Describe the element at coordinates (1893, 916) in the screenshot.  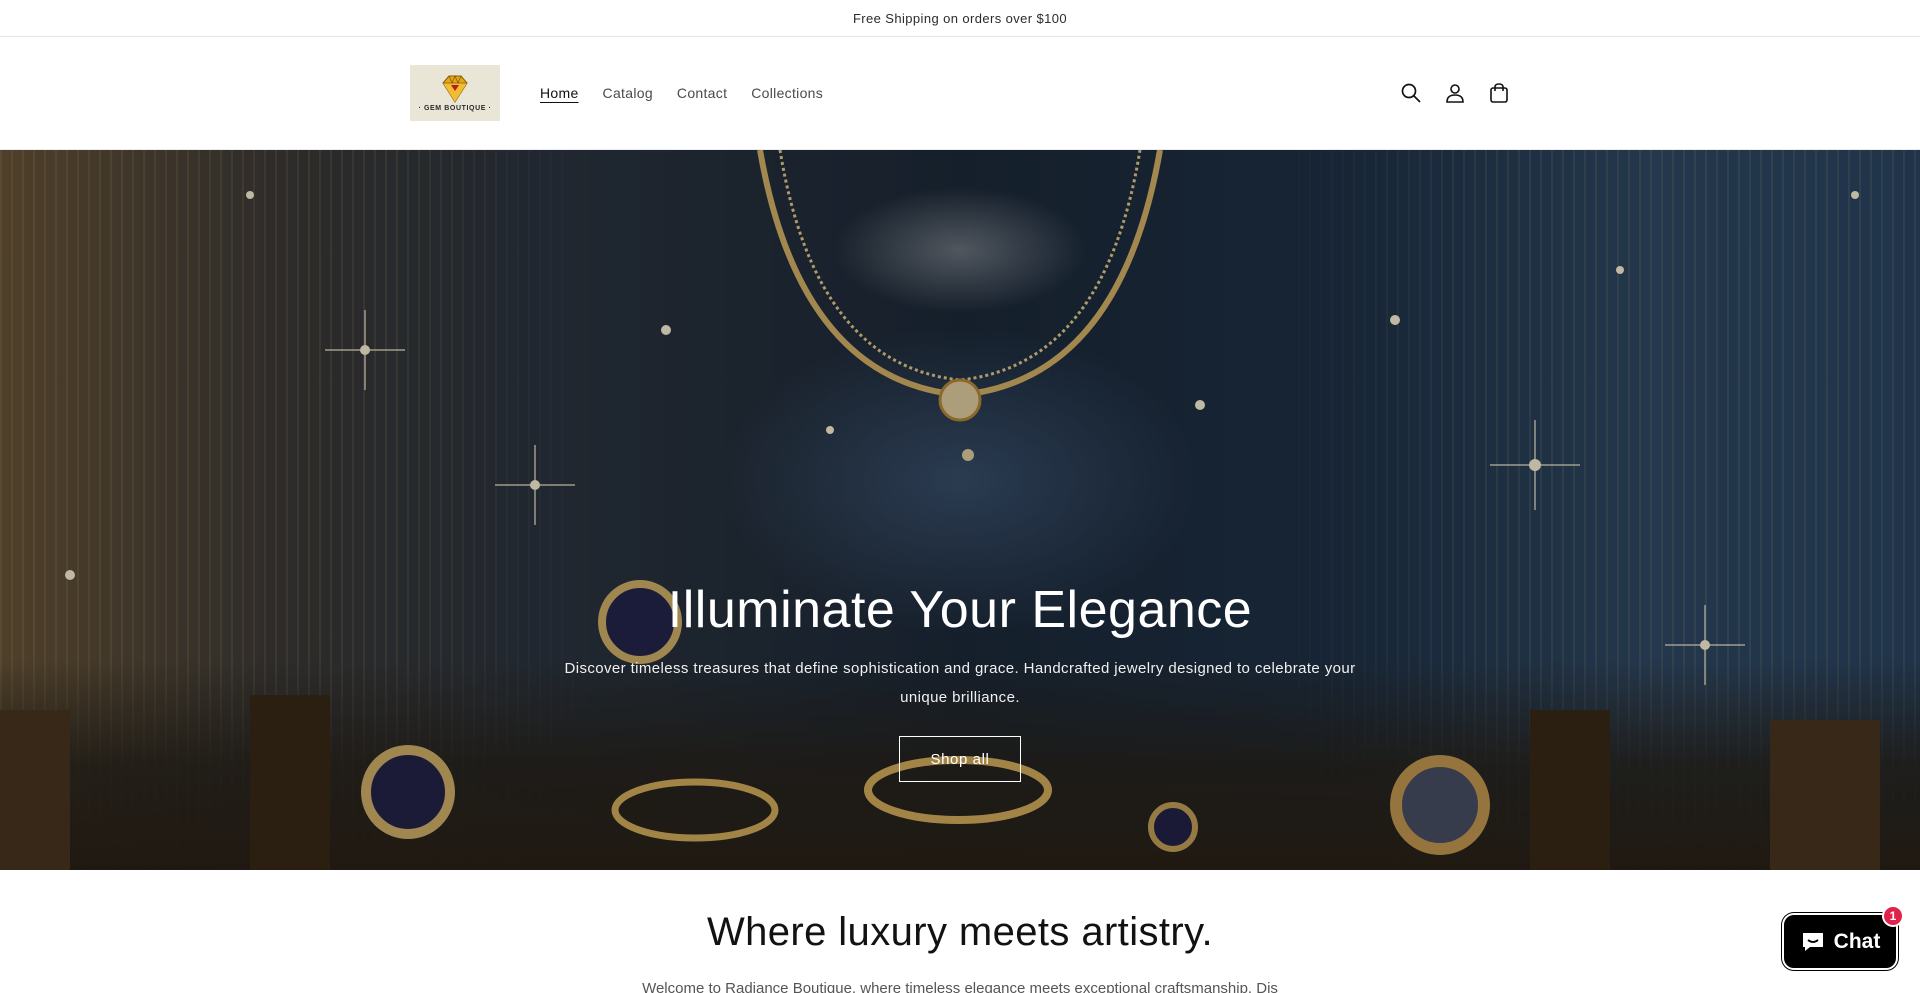
I see `chat-unread-badge: 1` at that location.